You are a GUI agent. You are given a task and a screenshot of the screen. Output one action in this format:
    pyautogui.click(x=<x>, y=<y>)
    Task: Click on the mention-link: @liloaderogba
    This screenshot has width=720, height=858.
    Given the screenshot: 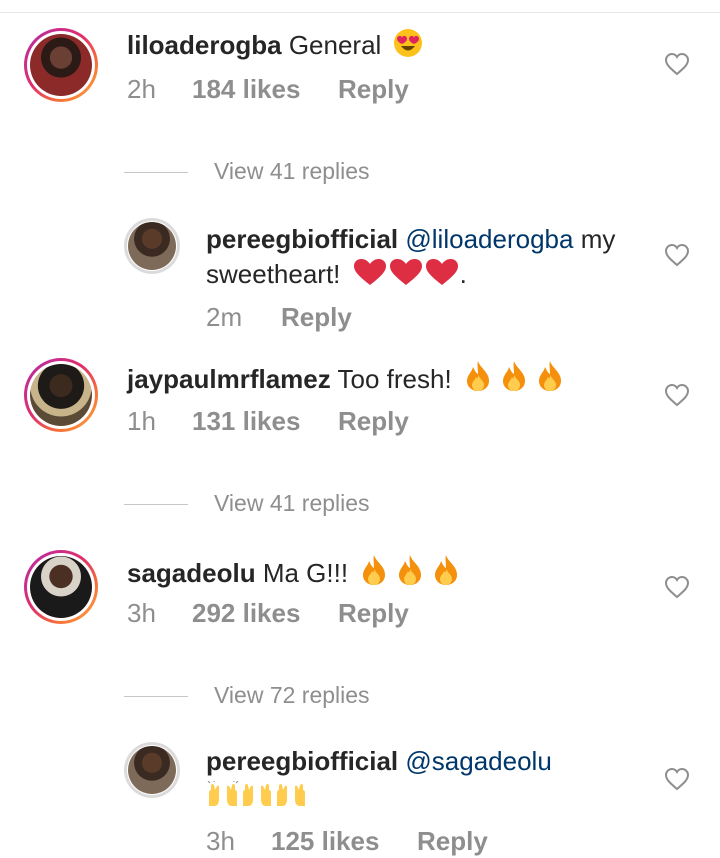 What is the action you would take?
    pyautogui.click(x=489, y=239)
    